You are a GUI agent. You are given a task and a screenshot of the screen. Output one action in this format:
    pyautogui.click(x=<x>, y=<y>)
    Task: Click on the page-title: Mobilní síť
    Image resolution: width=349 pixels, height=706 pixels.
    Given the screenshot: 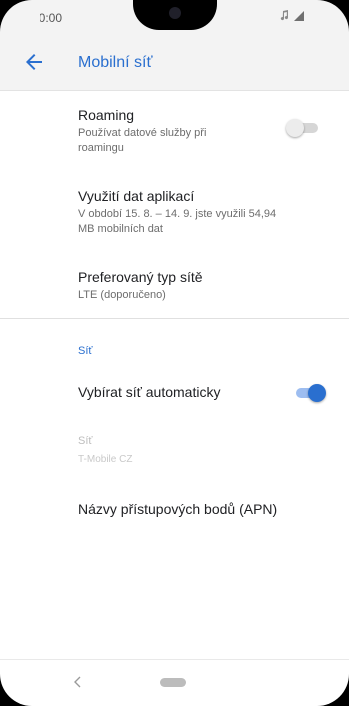 What is the action you would take?
    pyautogui.click(x=115, y=62)
    